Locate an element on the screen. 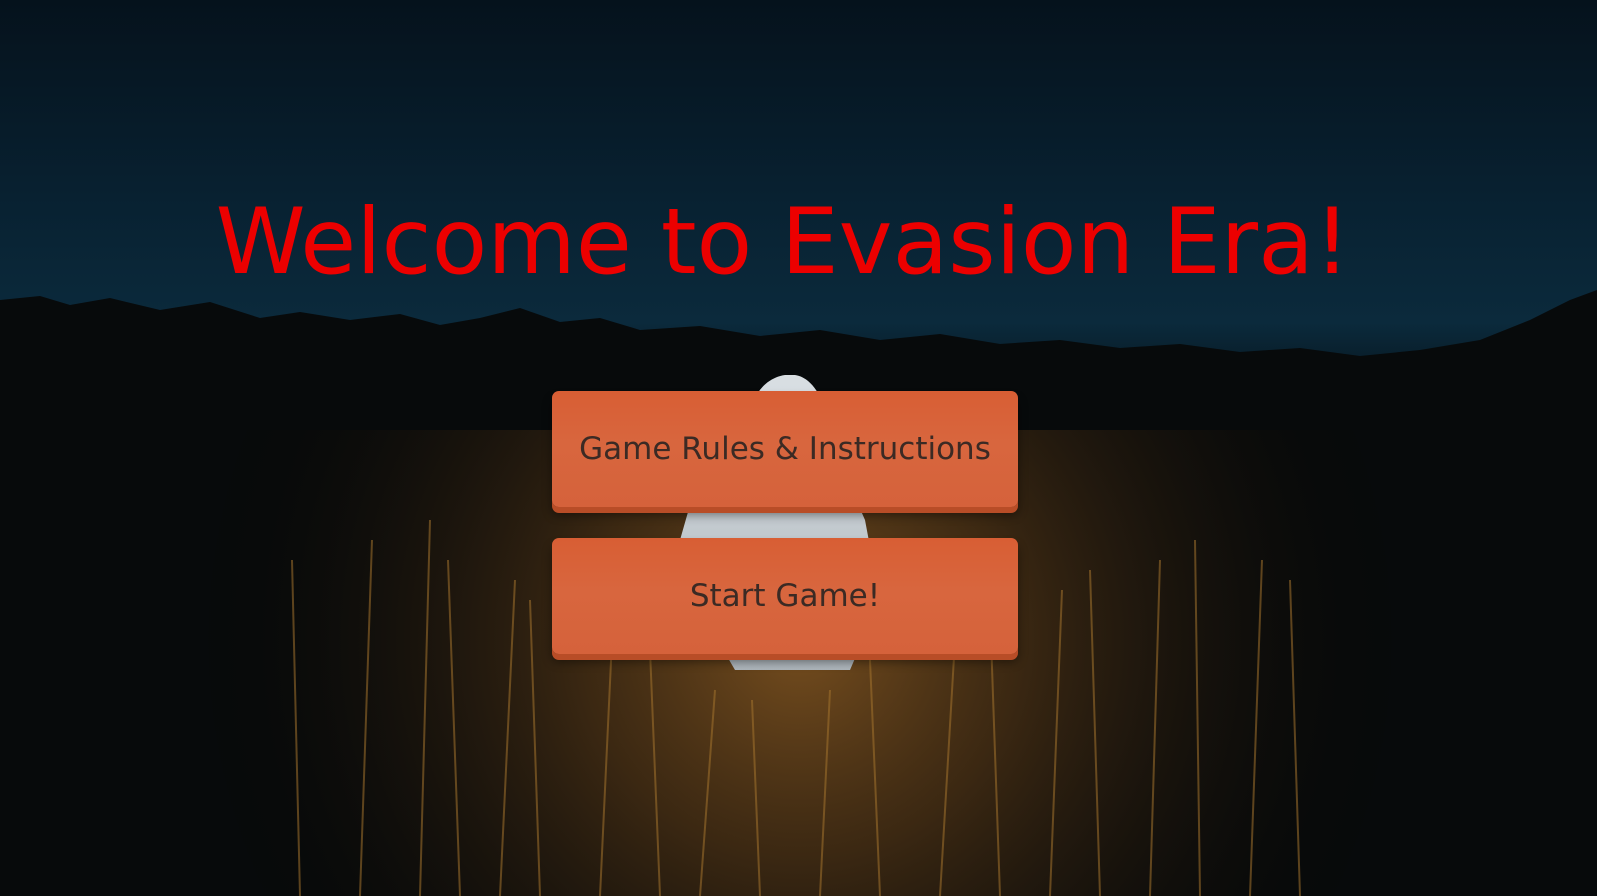 The width and height of the screenshot is (1597, 896). rules-button: Game Rules & Instructions is located at coordinates (785, 449).